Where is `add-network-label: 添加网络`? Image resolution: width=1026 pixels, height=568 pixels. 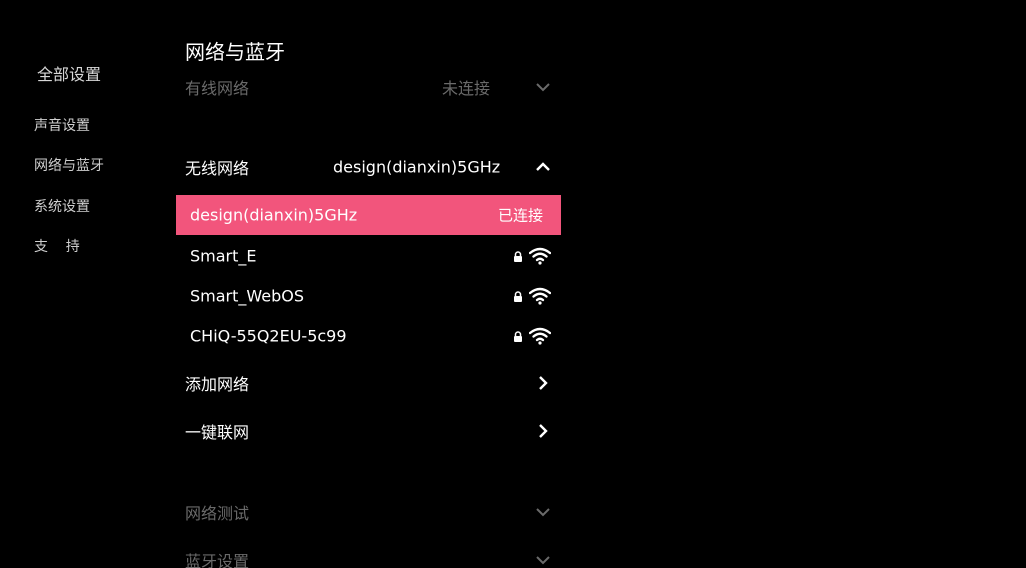 add-network-label: 添加网络 is located at coordinates (217, 384).